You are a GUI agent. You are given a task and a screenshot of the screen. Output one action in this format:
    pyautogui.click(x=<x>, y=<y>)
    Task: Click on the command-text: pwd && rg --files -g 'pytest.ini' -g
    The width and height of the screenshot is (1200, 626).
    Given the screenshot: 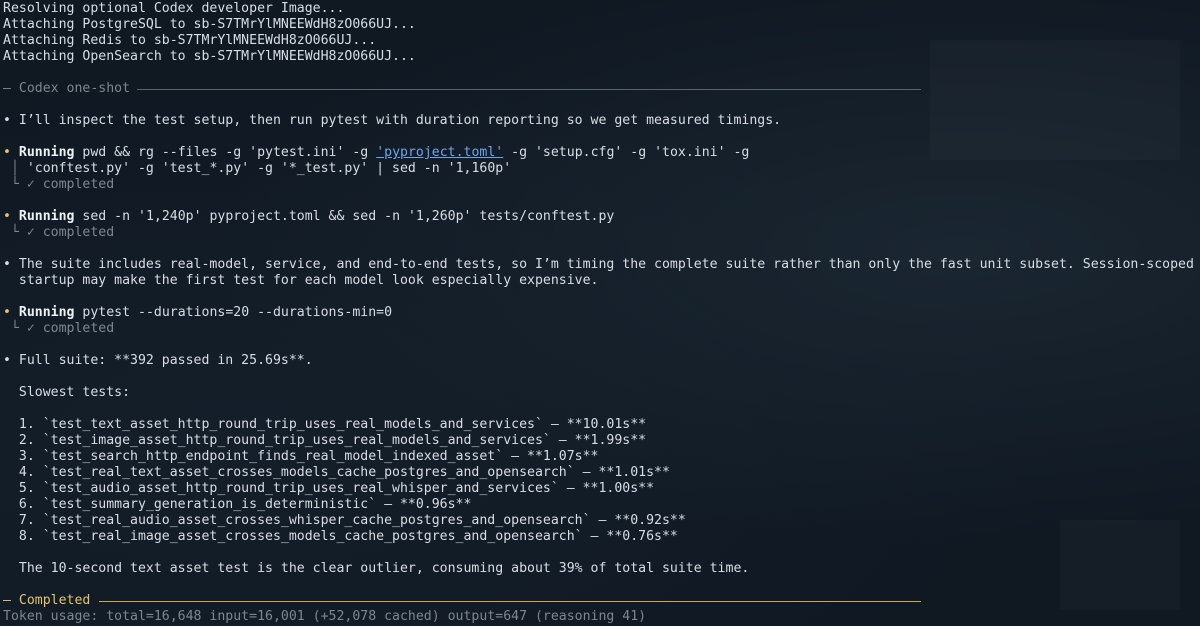 What is the action you would take?
    pyautogui.click(x=225, y=152)
    